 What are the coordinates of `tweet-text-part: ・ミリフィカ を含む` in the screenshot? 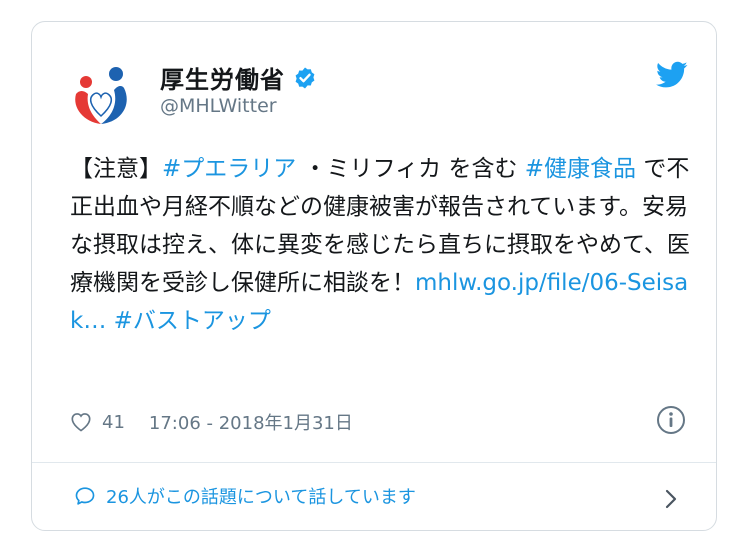 It's located at (410, 169).